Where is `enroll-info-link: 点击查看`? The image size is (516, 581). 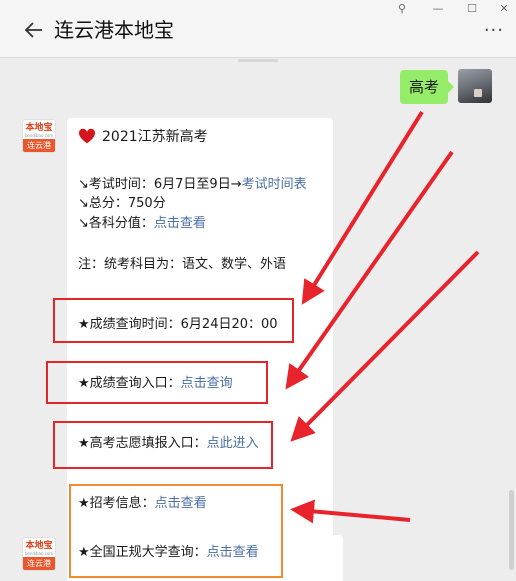
enroll-info-link: 点击查看 is located at coordinates (181, 503).